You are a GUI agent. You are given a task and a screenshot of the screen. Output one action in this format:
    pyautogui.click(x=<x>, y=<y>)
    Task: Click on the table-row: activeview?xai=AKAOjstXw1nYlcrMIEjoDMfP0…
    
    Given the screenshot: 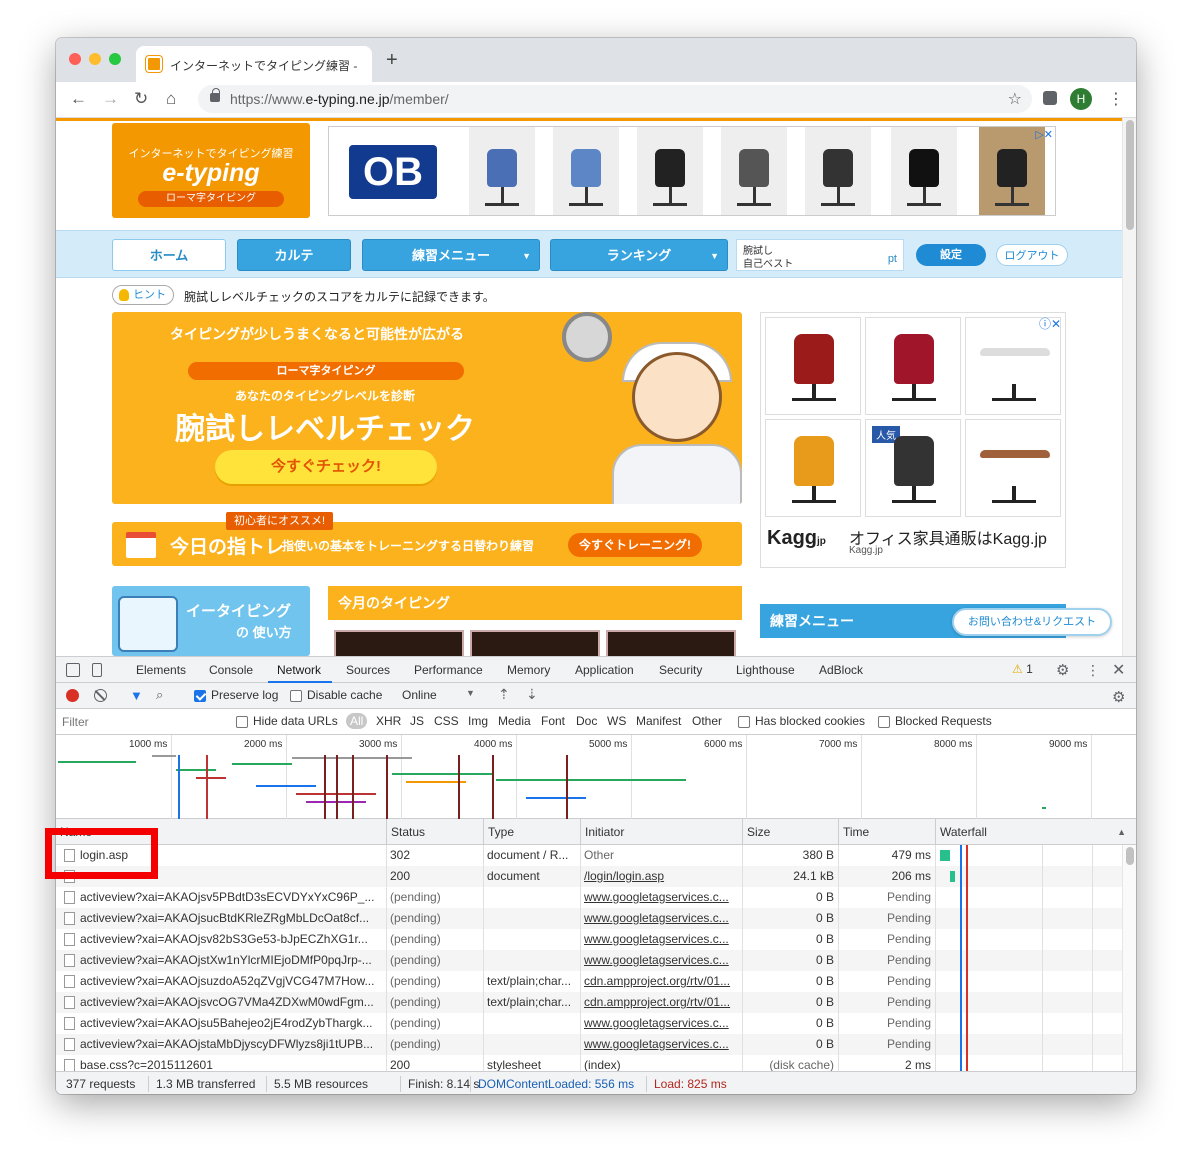 What is the action you would take?
    pyautogui.click(x=589, y=960)
    